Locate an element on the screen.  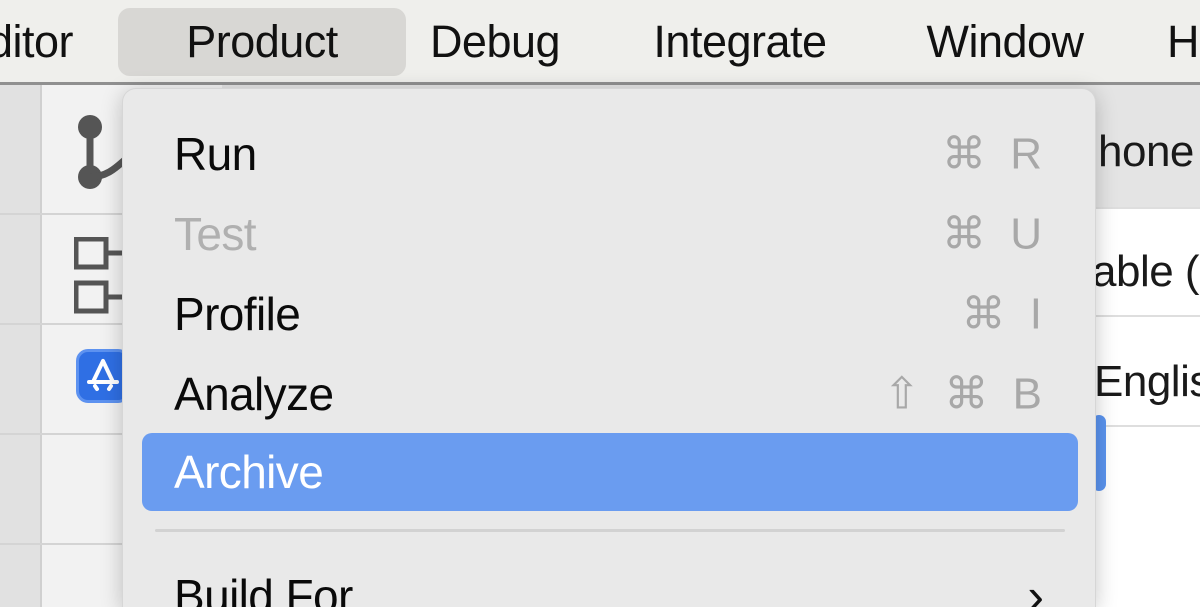
menubar-item-editor: ditor is located at coordinates (54, 42).